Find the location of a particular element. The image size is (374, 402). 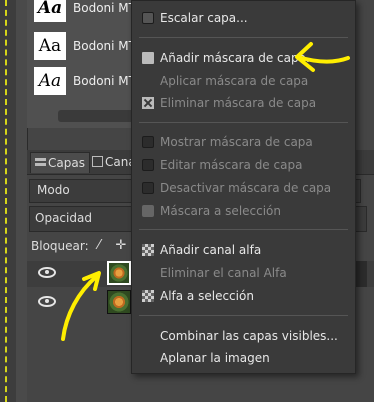

menu-item-apply-layer-mask: Aplicar máscara de capa is located at coordinates (243, 81).